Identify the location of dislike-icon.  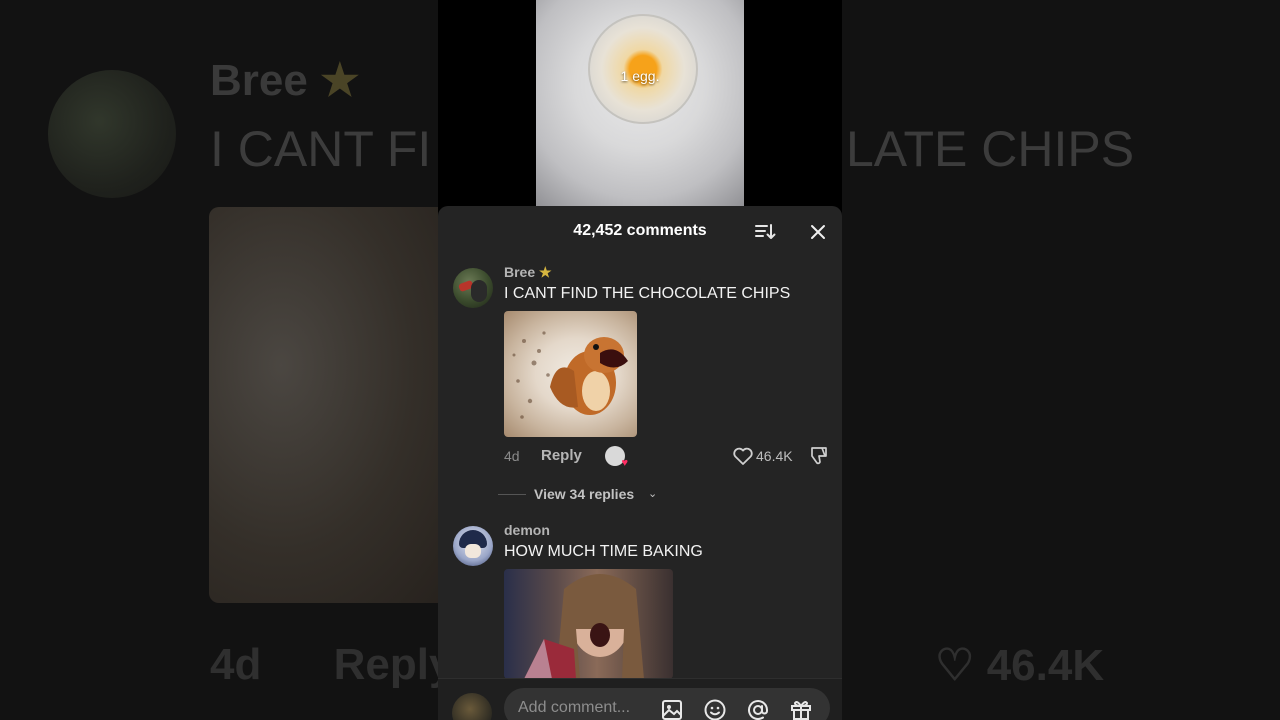
(819, 456).